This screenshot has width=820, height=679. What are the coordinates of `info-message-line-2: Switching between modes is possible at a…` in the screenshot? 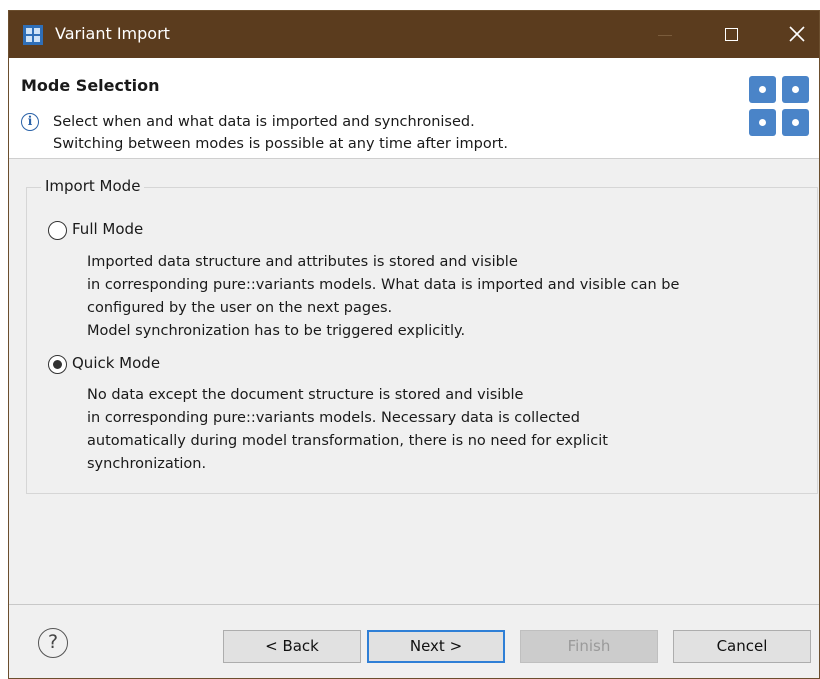 It's located at (280, 144).